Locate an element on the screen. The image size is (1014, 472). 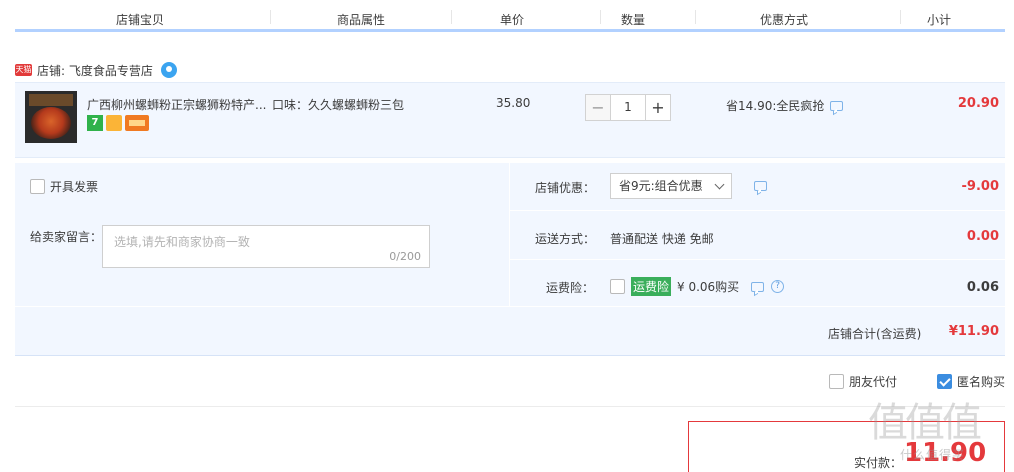
thumbnail-bowl is located at coordinates (51, 123).